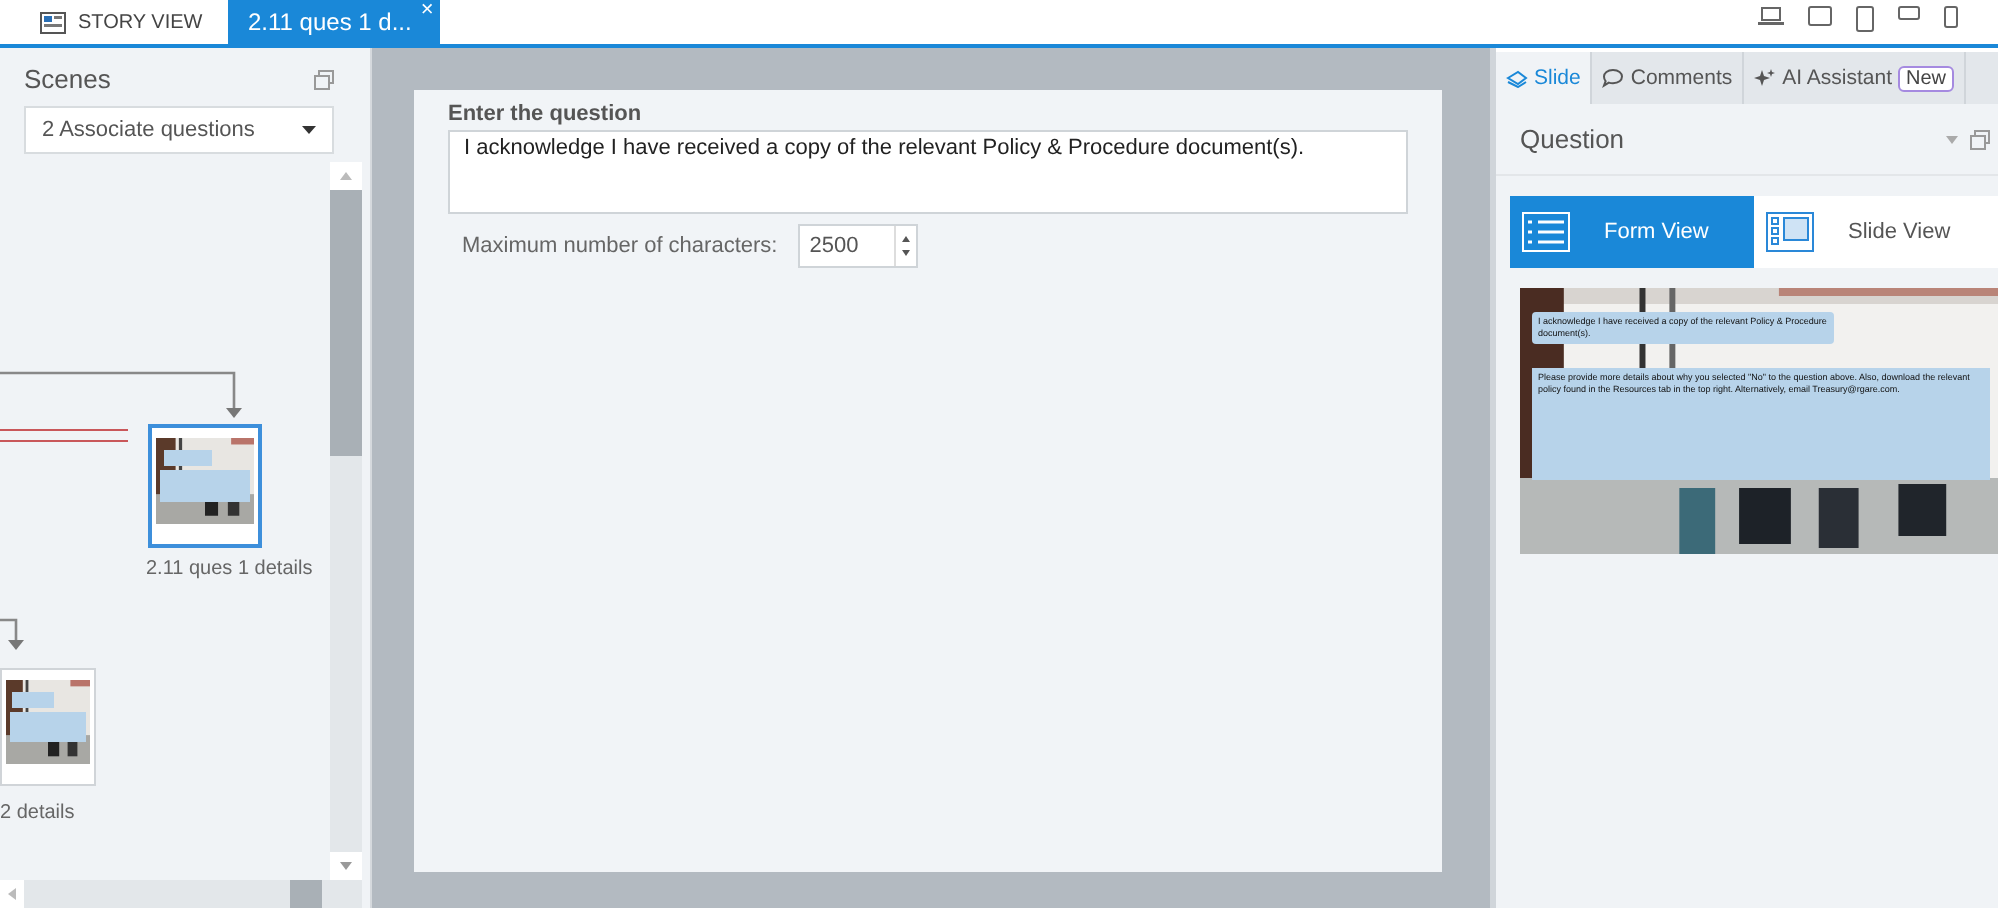  What do you see at coordinates (179, 130) in the screenshot?
I see `scene-dropdown: 2 Associate questions` at bounding box center [179, 130].